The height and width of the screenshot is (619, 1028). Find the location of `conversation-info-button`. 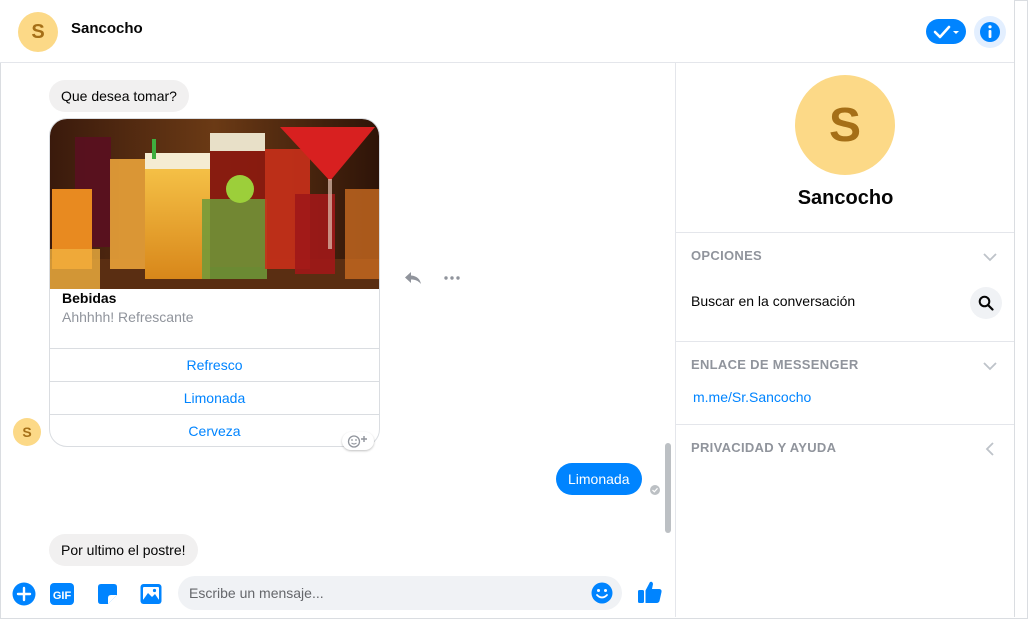

conversation-info-button is located at coordinates (990, 32).